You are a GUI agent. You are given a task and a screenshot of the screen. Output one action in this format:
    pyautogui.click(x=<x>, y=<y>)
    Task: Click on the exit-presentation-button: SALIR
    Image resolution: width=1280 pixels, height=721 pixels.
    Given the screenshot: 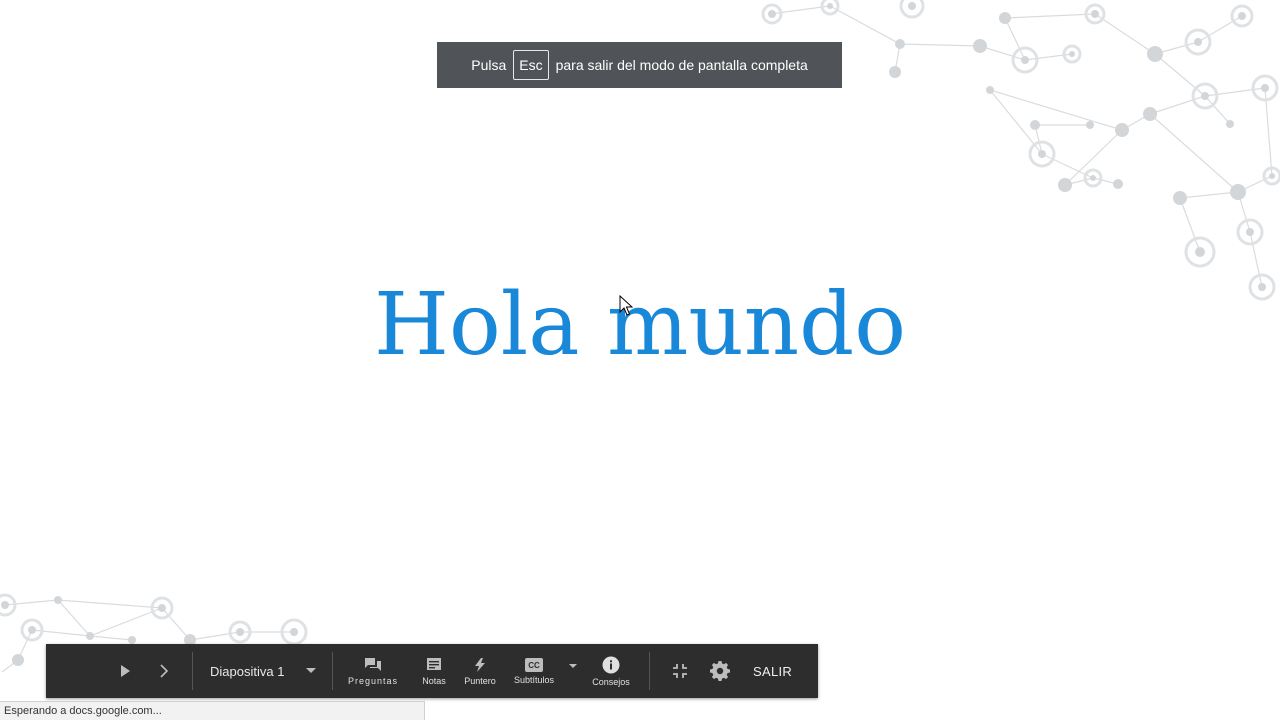 What is the action you would take?
    pyautogui.click(x=772, y=671)
    